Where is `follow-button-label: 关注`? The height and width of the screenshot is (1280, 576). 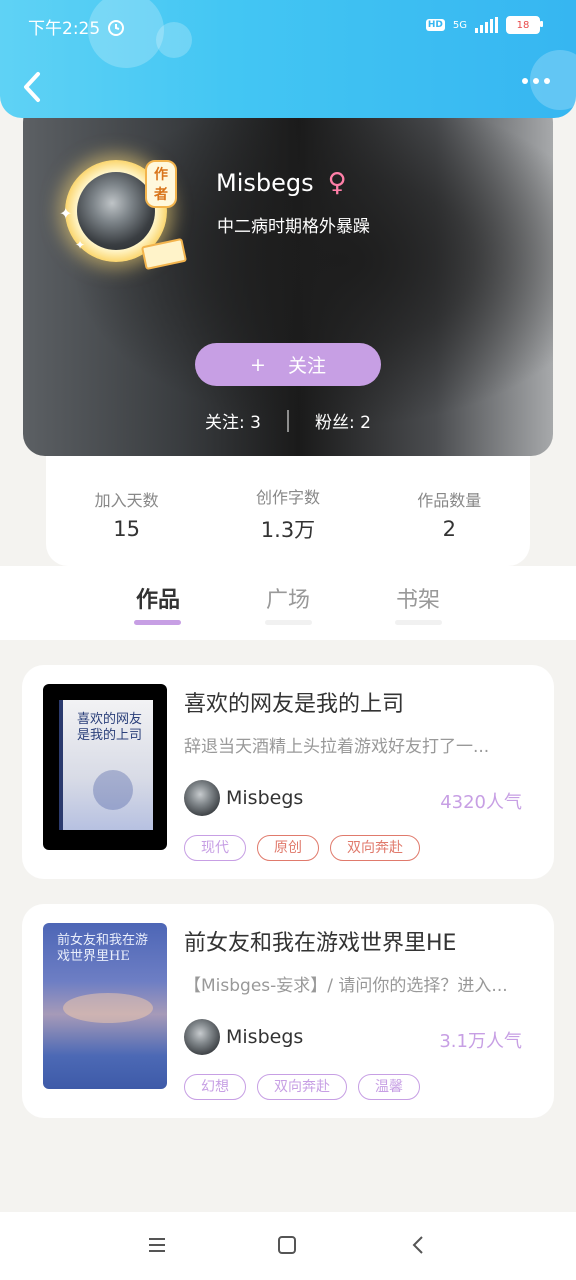 follow-button-label: 关注 is located at coordinates (306, 366).